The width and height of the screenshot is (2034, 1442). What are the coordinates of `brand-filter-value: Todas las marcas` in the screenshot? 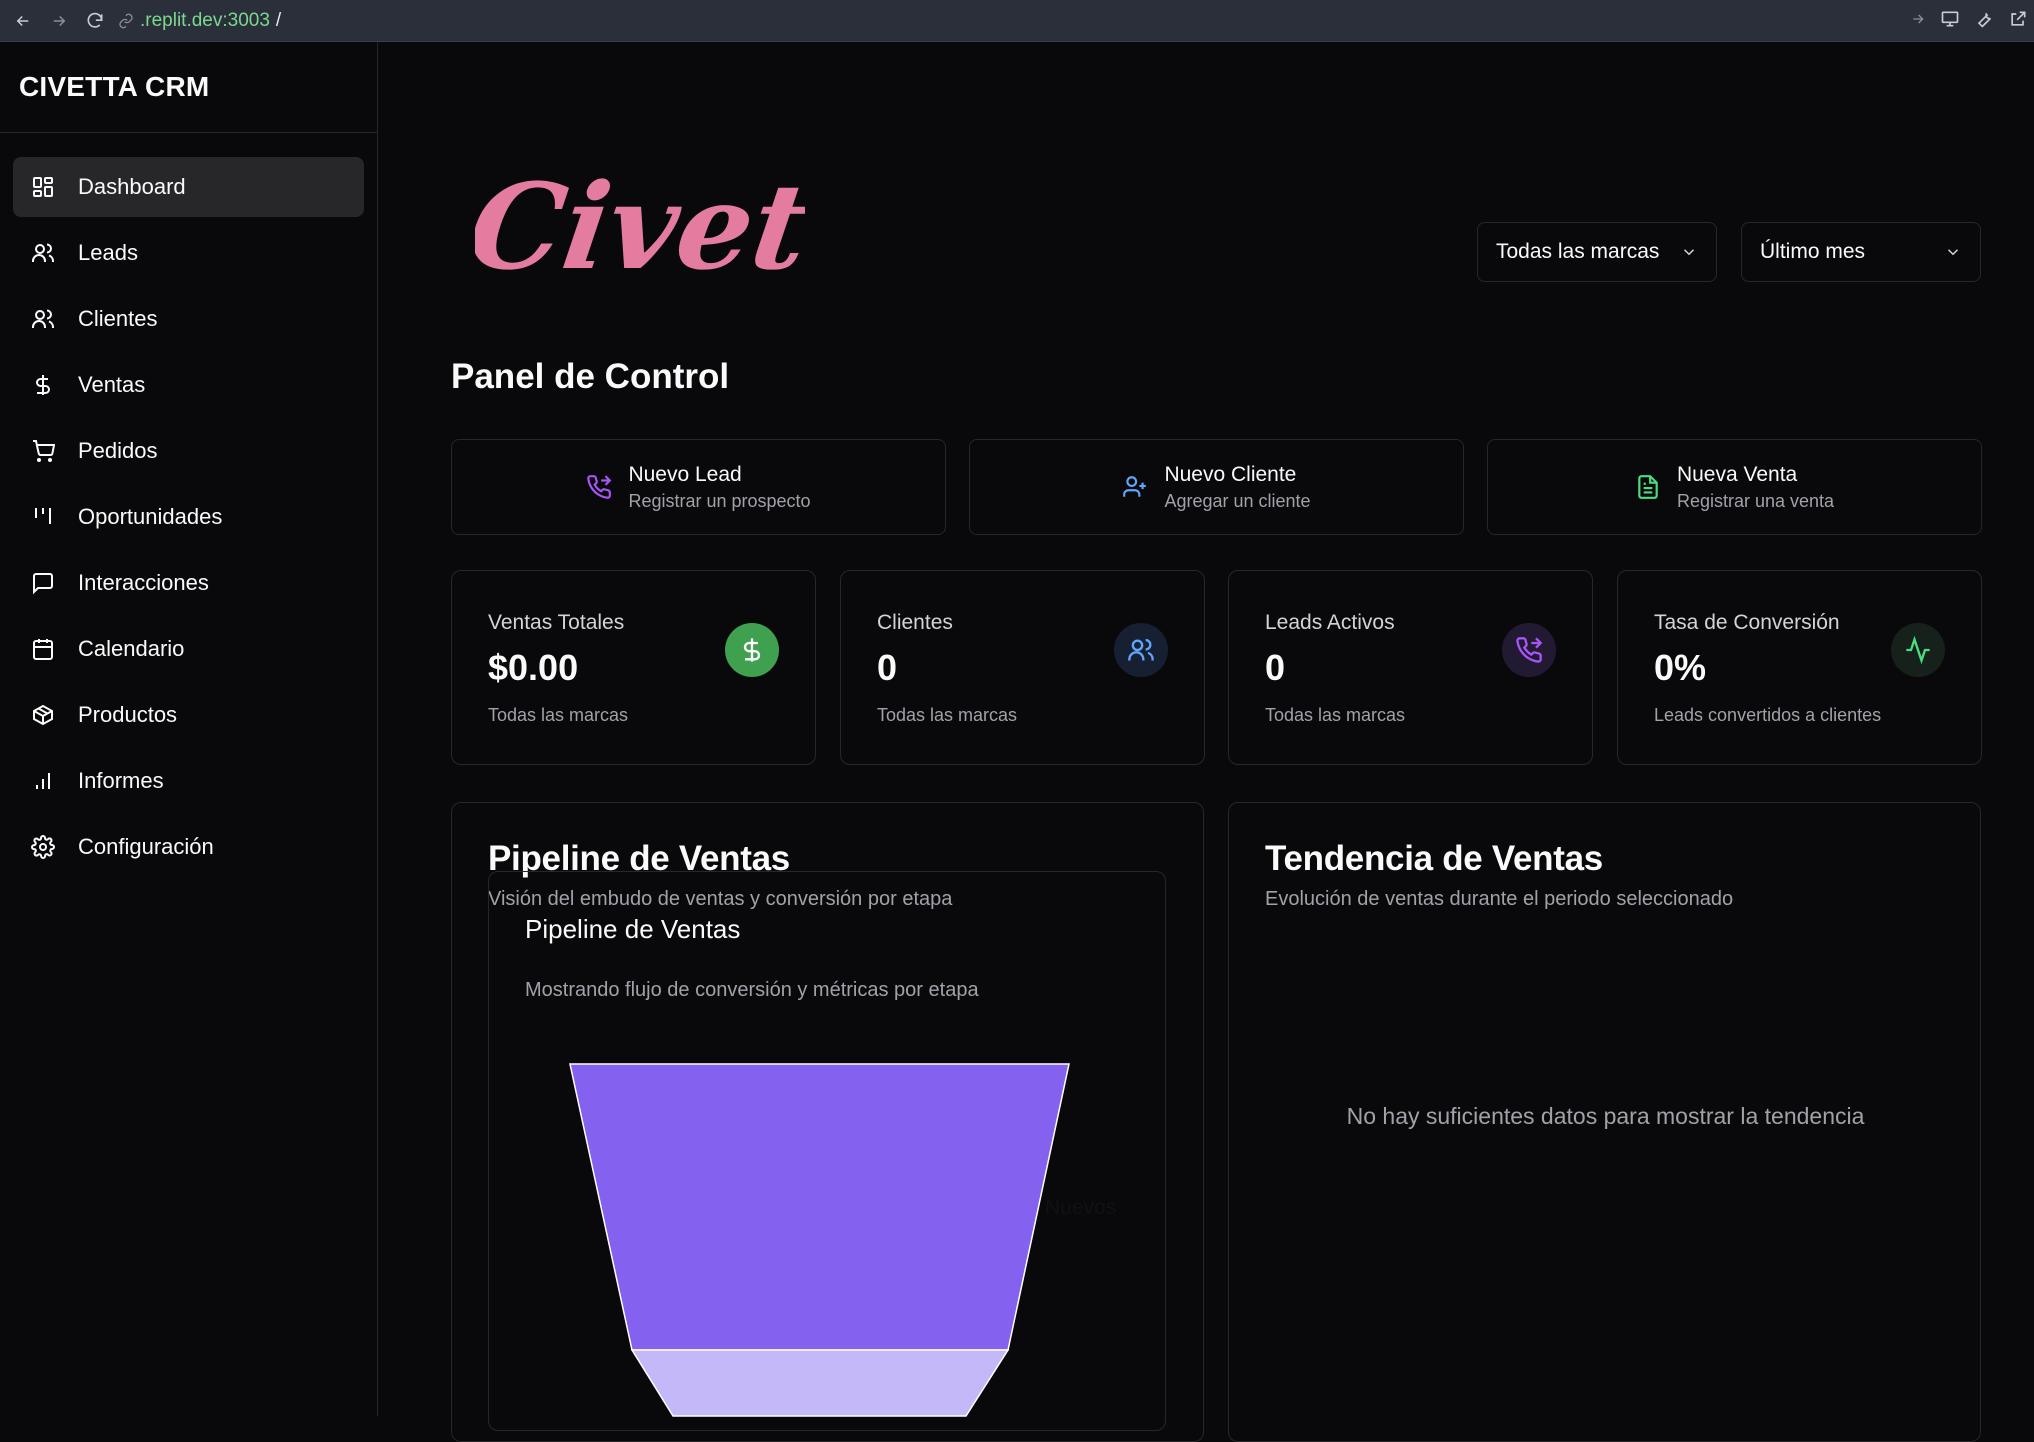 It's located at (1578, 251).